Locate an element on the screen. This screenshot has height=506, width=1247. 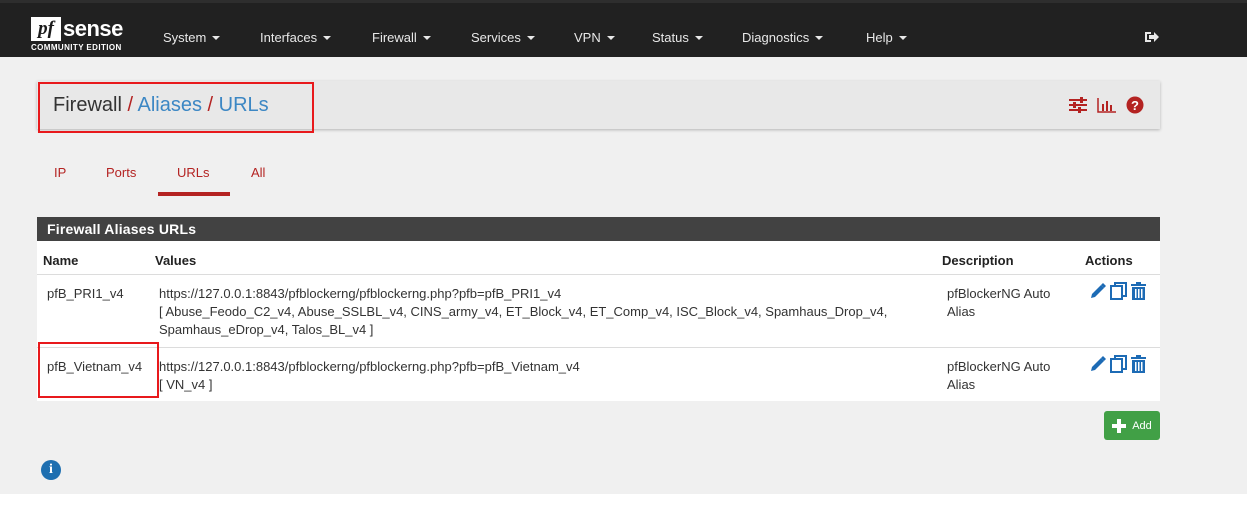
sign-out-icon is located at coordinates (1152, 37).